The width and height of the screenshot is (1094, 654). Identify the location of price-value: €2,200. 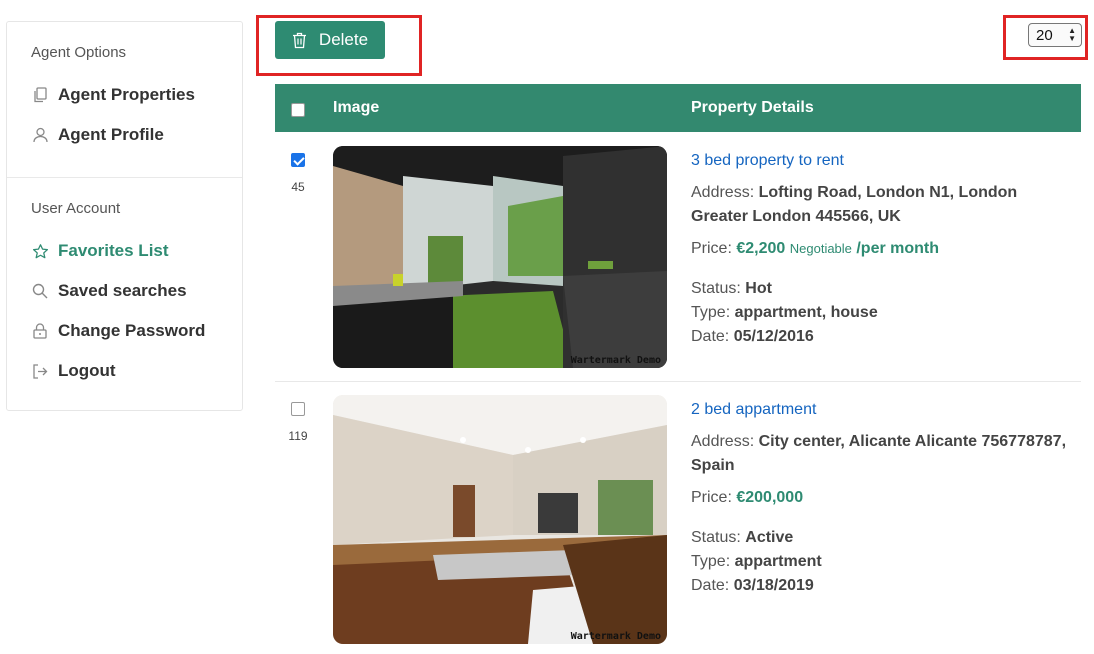
(761, 248).